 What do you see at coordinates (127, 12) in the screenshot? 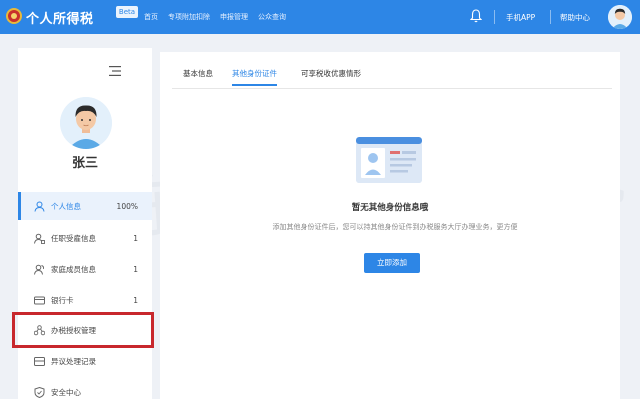
I see `beta-badge: Beta` at bounding box center [127, 12].